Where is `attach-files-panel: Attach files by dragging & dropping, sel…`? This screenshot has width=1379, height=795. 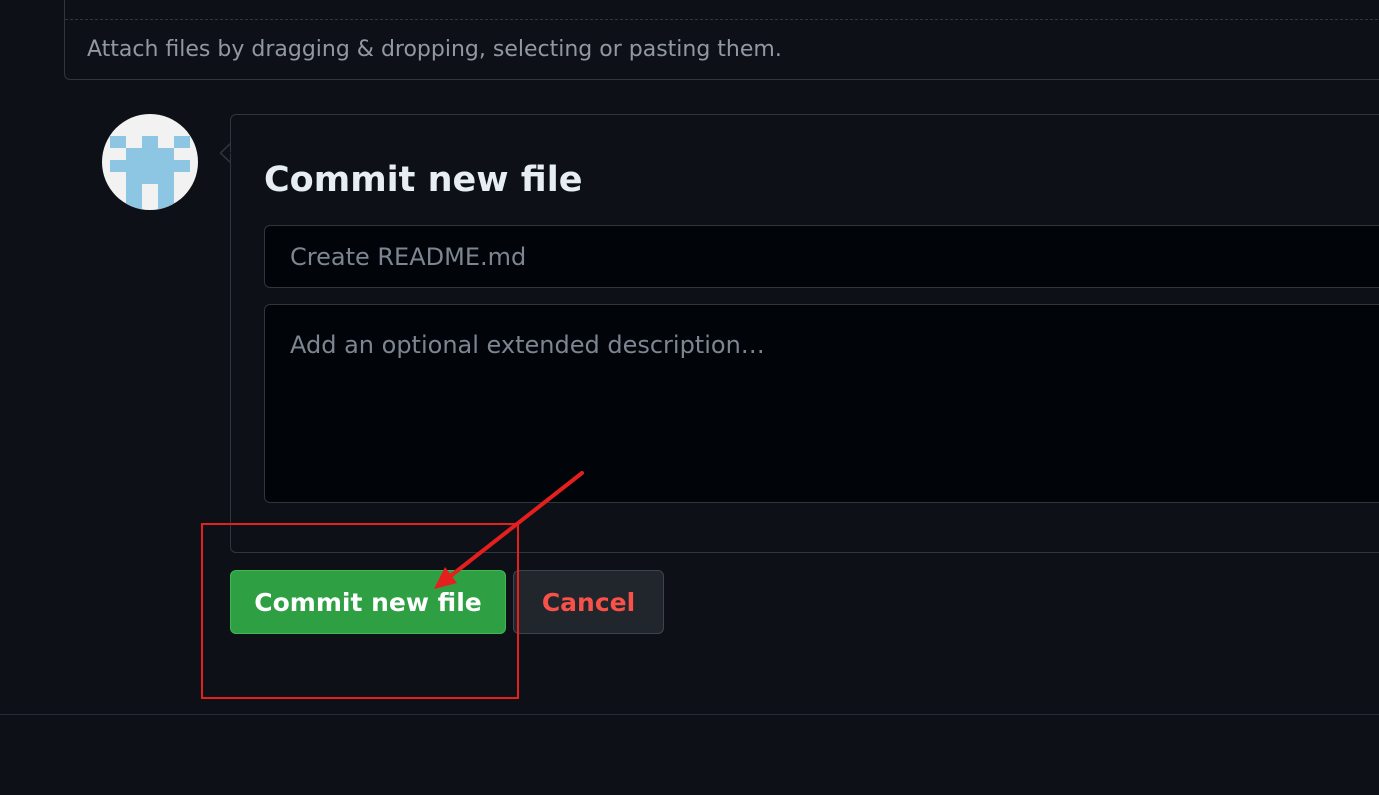 attach-files-panel: Attach files by dragging & dropping, sel… is located at coordinates (721, 40).